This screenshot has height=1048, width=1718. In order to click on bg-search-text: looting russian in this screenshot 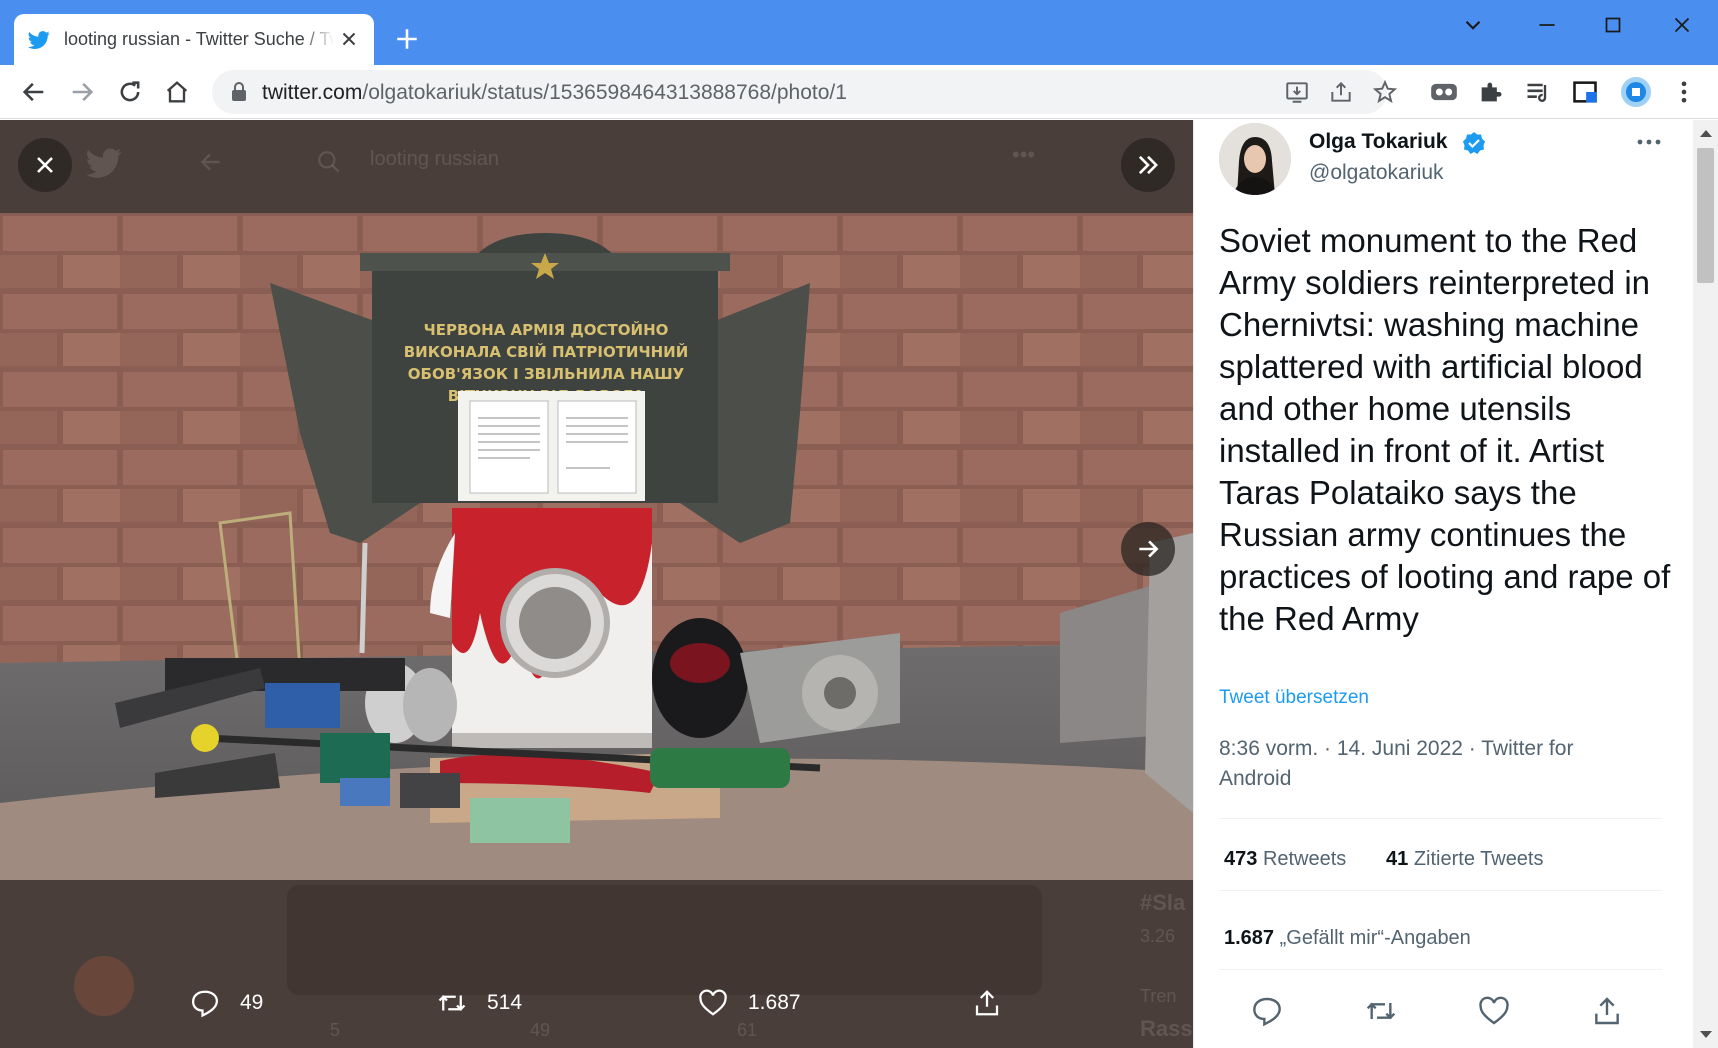, I will do `click(434, 159)`.